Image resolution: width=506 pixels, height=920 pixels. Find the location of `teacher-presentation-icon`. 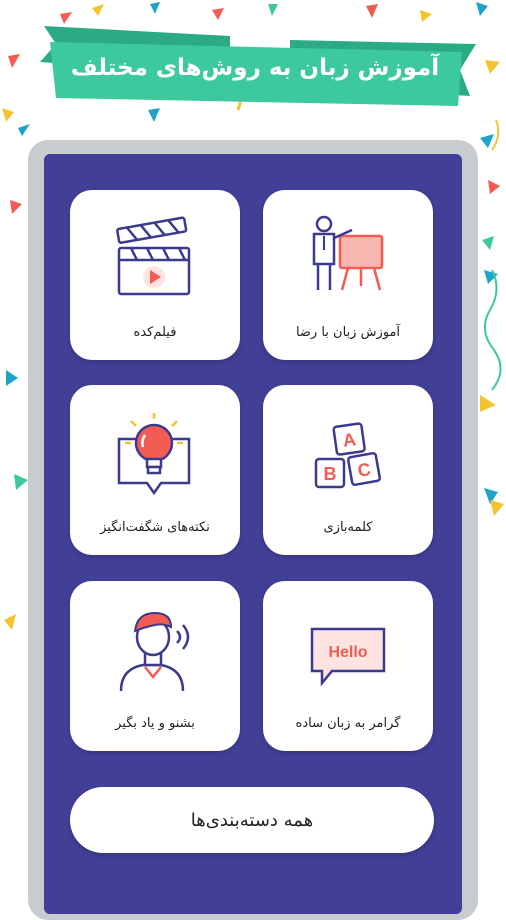

teacher-presentation-icon is located at coordinates (348, 253).